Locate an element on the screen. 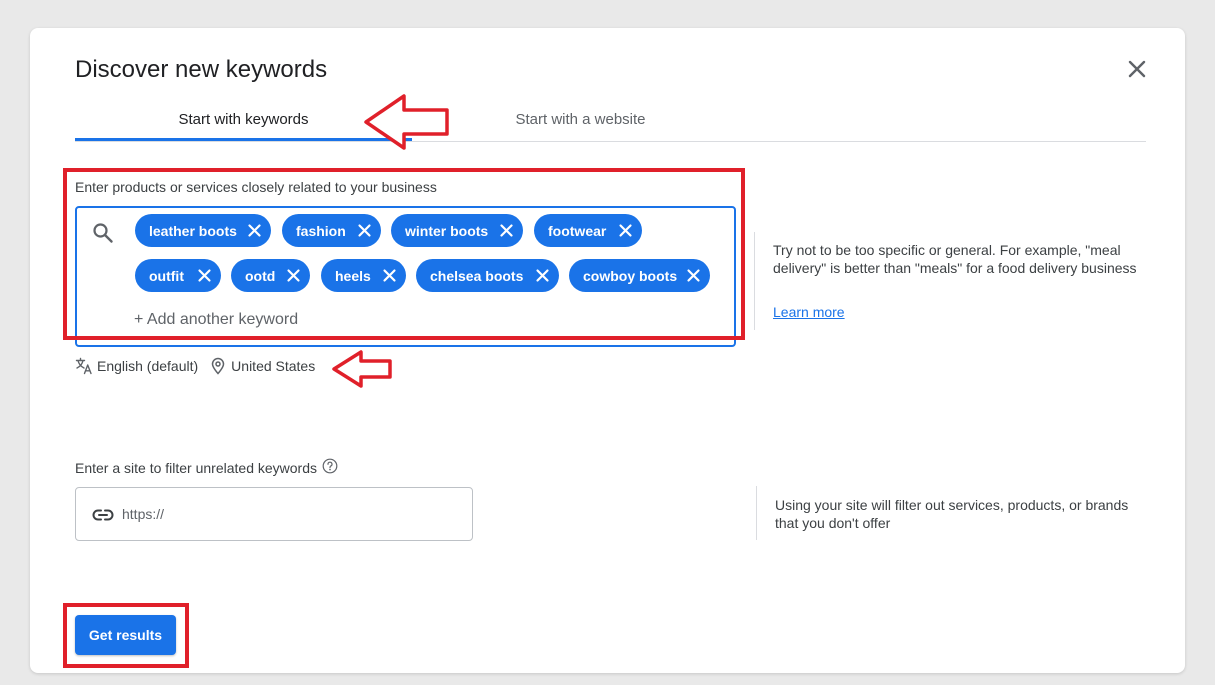  keyword-chip: chelsea boots is located at coordinates (487, 275).